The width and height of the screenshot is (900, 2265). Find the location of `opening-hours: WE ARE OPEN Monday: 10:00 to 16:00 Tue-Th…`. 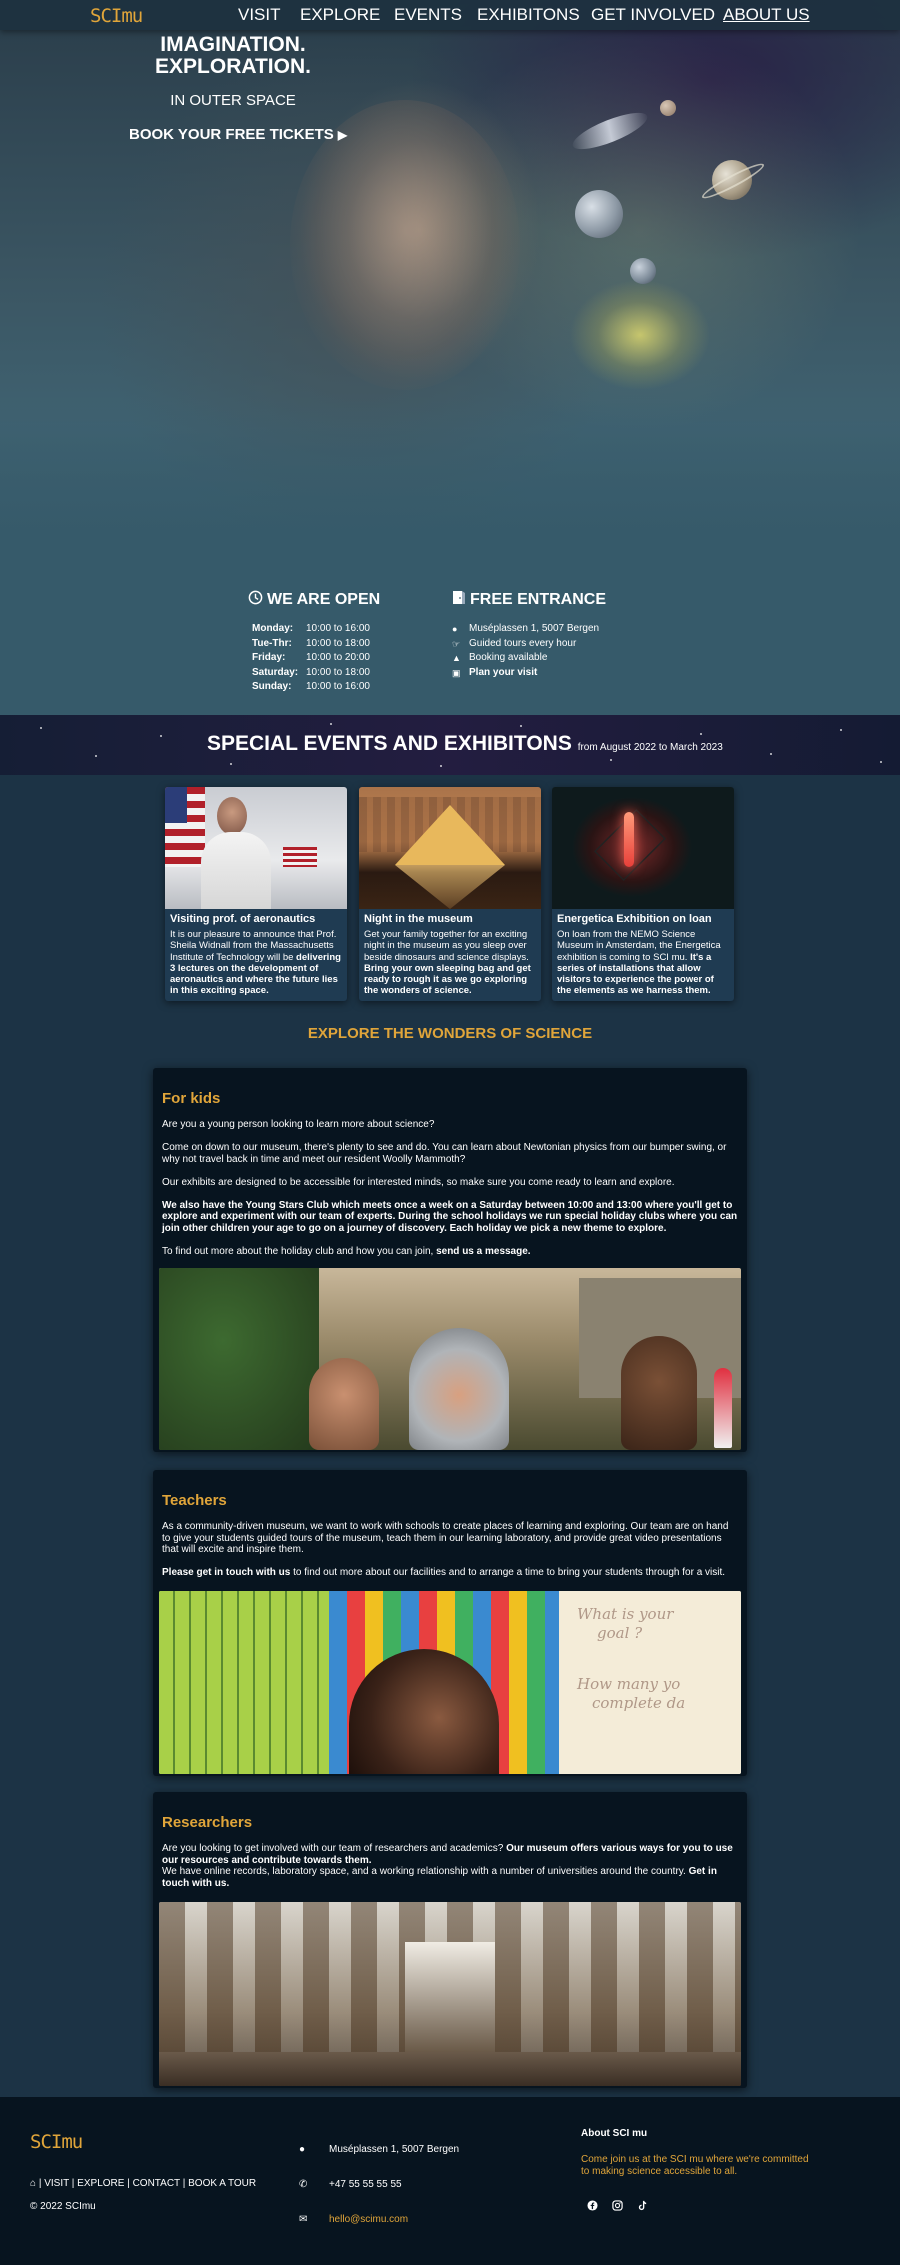

opening-hours: WE ARE OPEN Monday: 10:00 to 16:00 Tue-Th… is located at coordinates (314, 642).